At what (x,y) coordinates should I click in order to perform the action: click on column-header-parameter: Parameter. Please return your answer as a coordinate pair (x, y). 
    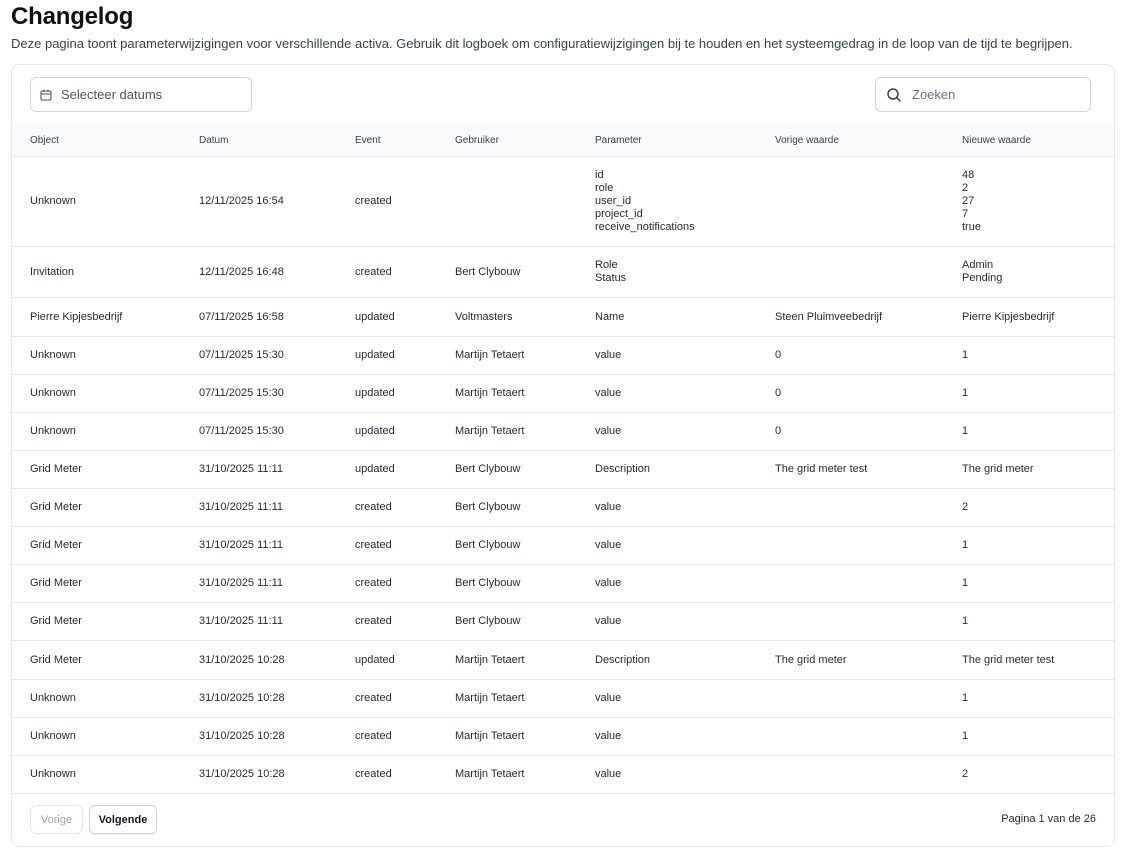
    Looking at the image, I should click on (618, 140).